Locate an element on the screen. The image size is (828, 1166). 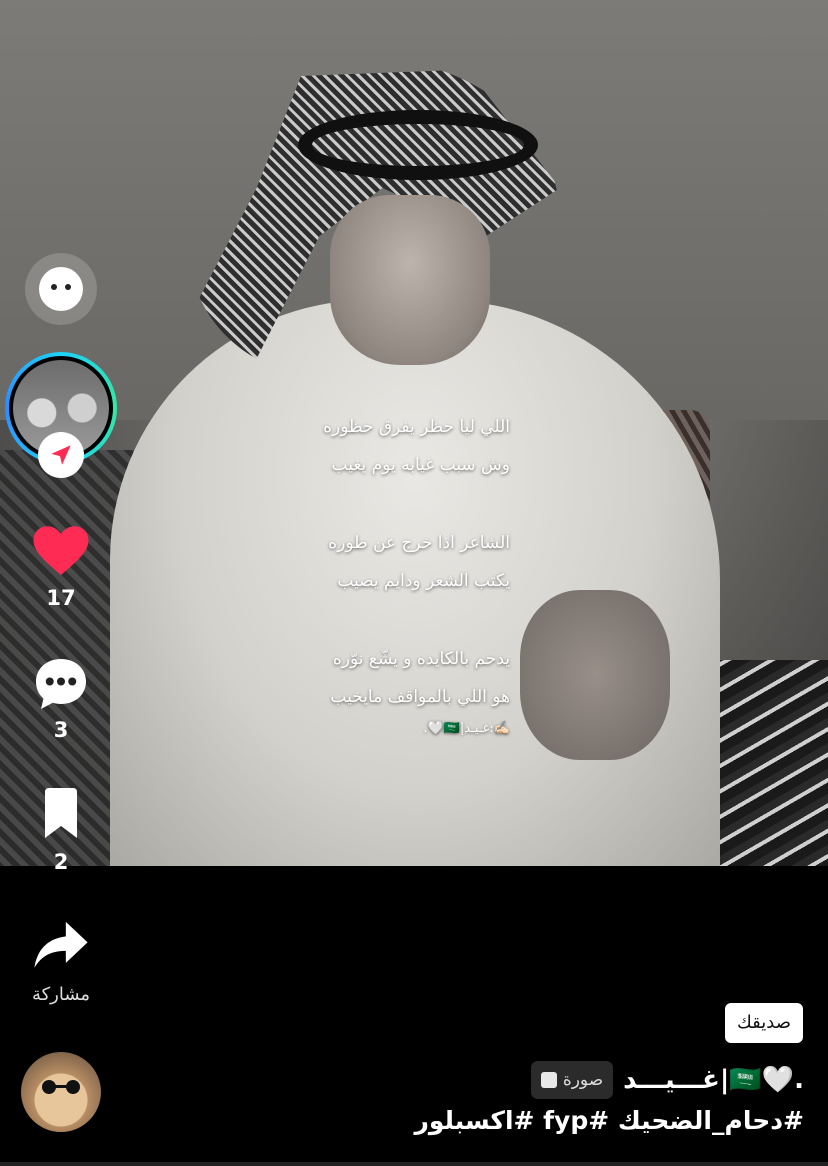
like-count: 17 is located at coordinates (61, 598).